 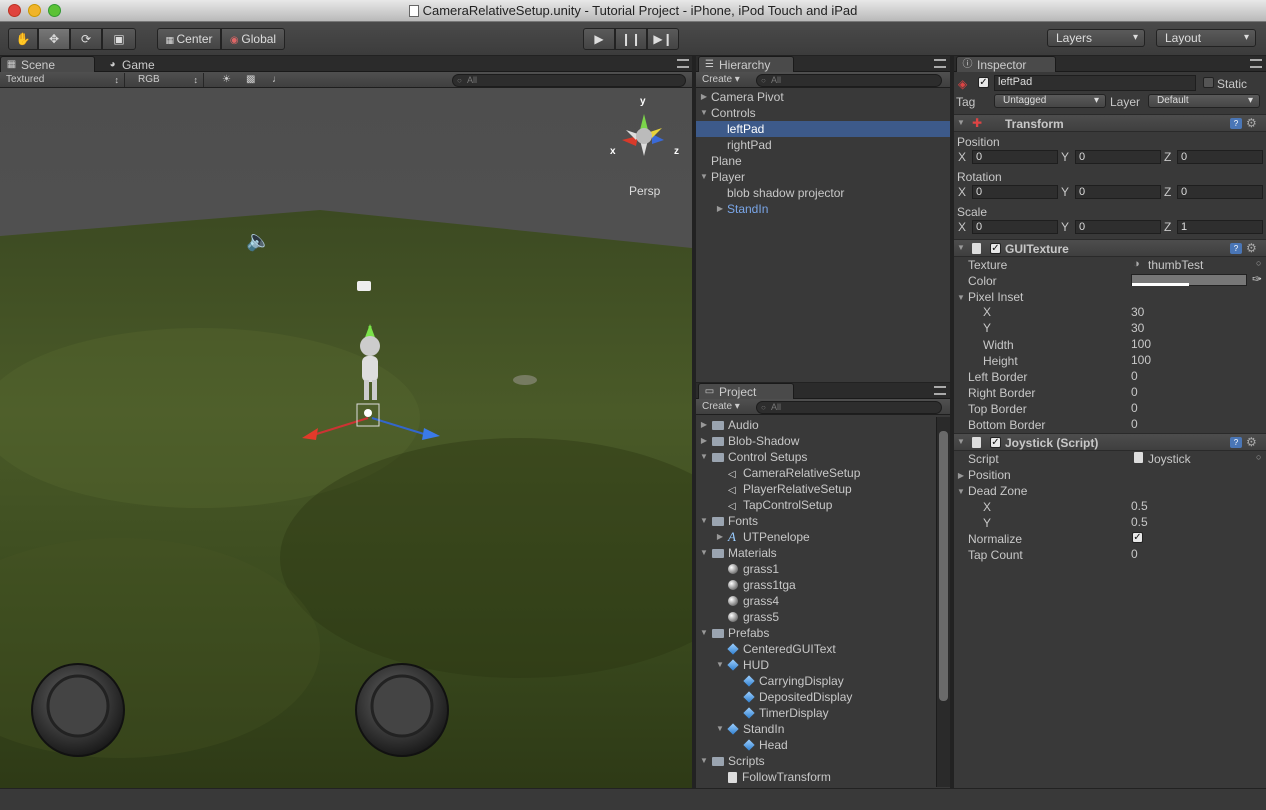 What do you see at coordinates (995, 442) in the screenshot?
I see `joystick-enabled-checkbox: ✓` at bounding box center [995, 442].